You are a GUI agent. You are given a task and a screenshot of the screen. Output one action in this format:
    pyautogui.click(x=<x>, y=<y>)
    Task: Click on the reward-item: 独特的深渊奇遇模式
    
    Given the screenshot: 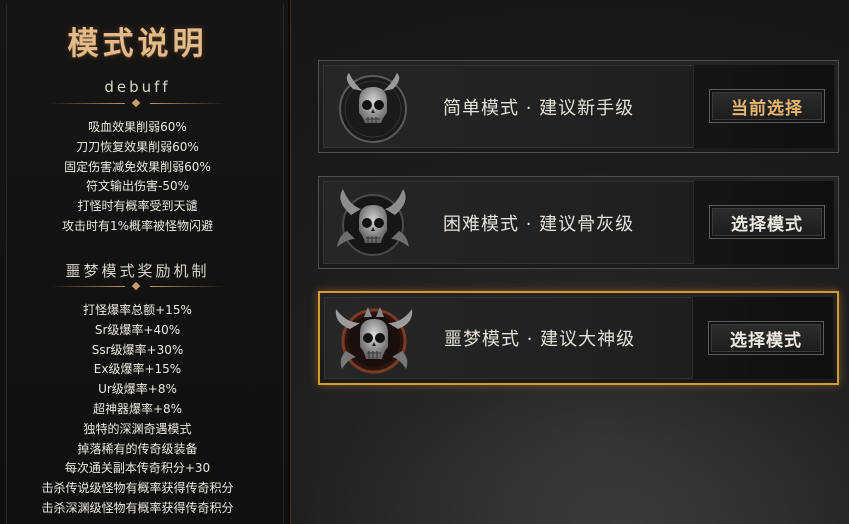 What is the action you would take?
    pyautogui.click(x=137, y=428)
    